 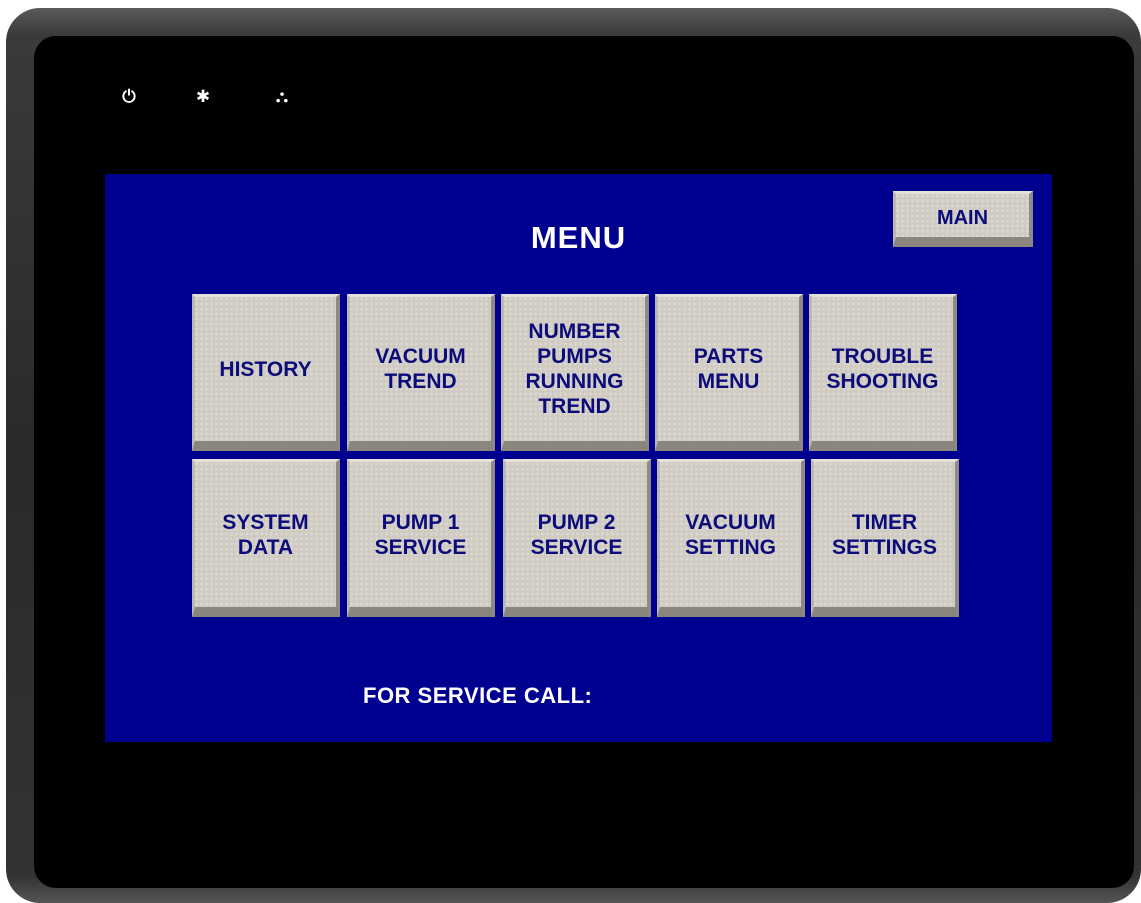 I want to click on history-button: HISTORY, so click(x=266, y=372).